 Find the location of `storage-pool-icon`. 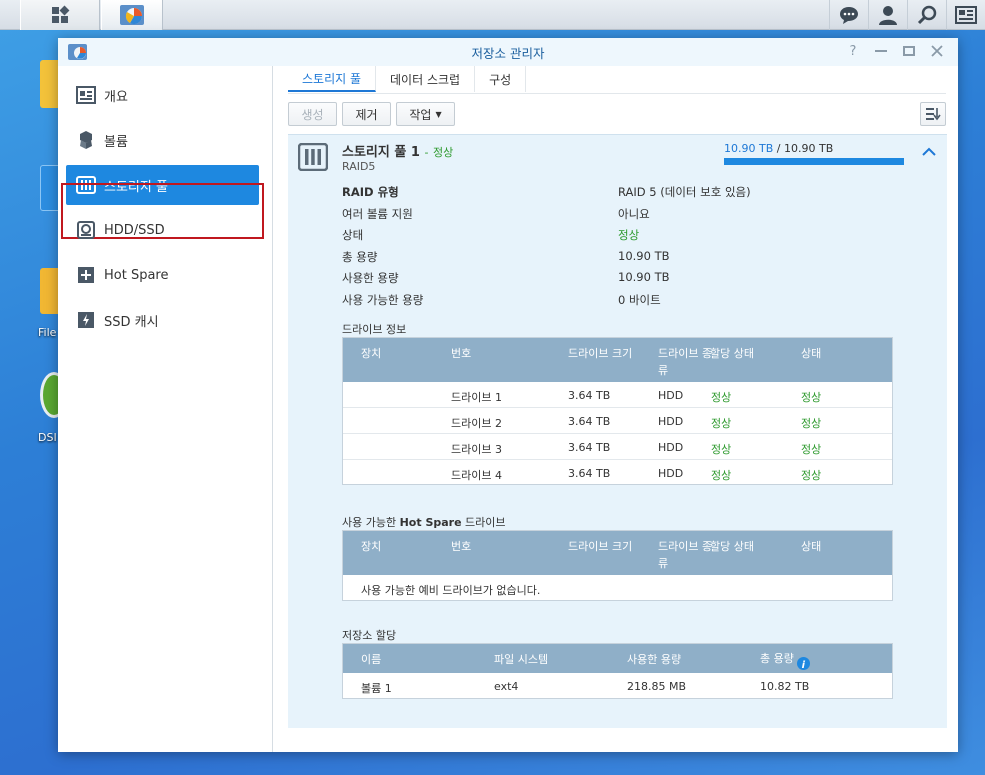

storage-pool-icon is located at coordinates (313, 157).